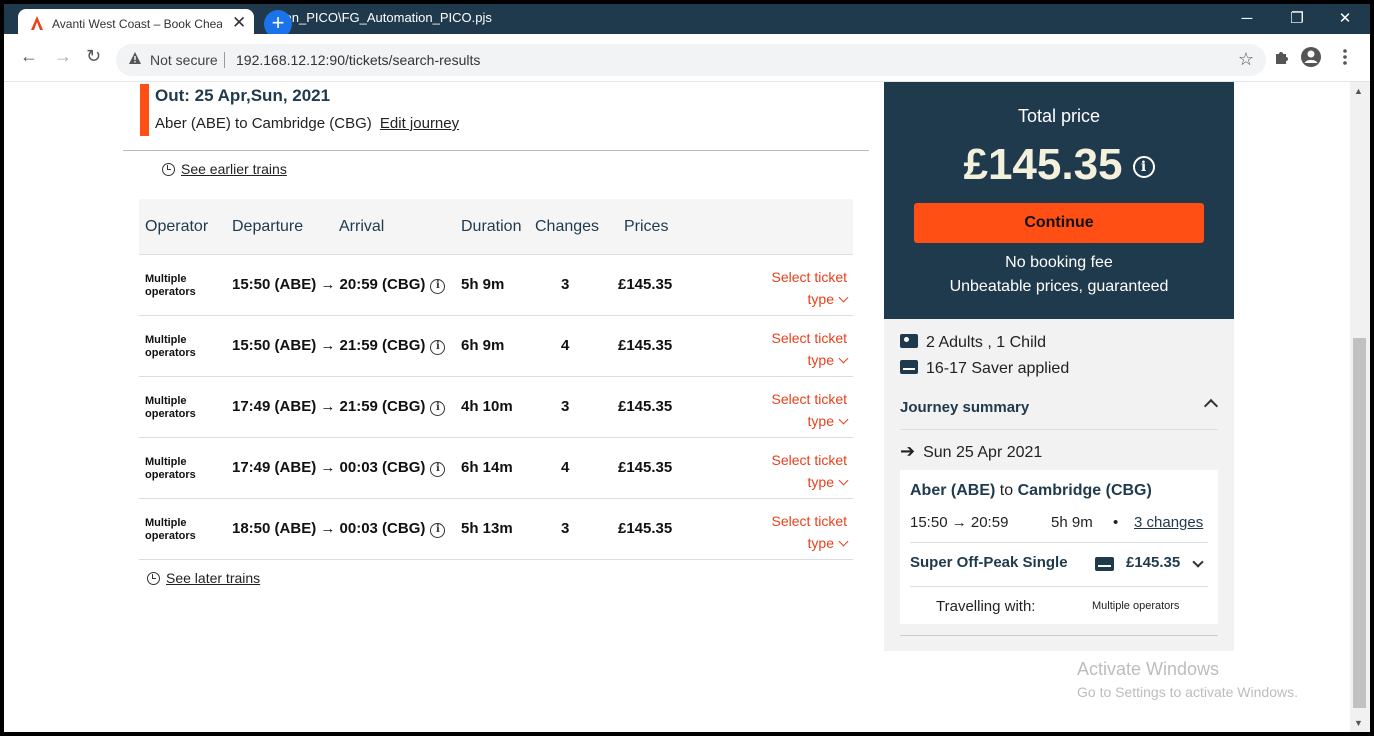 The height and width of the screenshot is (736, 1374). What do you see at coordinates (1006, 490) in the screenshot?
I see `route-to-word: to` at bounding box center [1006, 490].